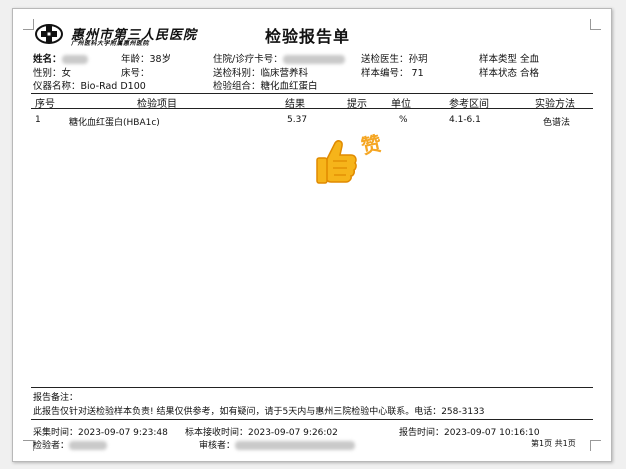 The height and width of the screenshot is (469, 626). I want to click on name-redacted, so click(74, 59).